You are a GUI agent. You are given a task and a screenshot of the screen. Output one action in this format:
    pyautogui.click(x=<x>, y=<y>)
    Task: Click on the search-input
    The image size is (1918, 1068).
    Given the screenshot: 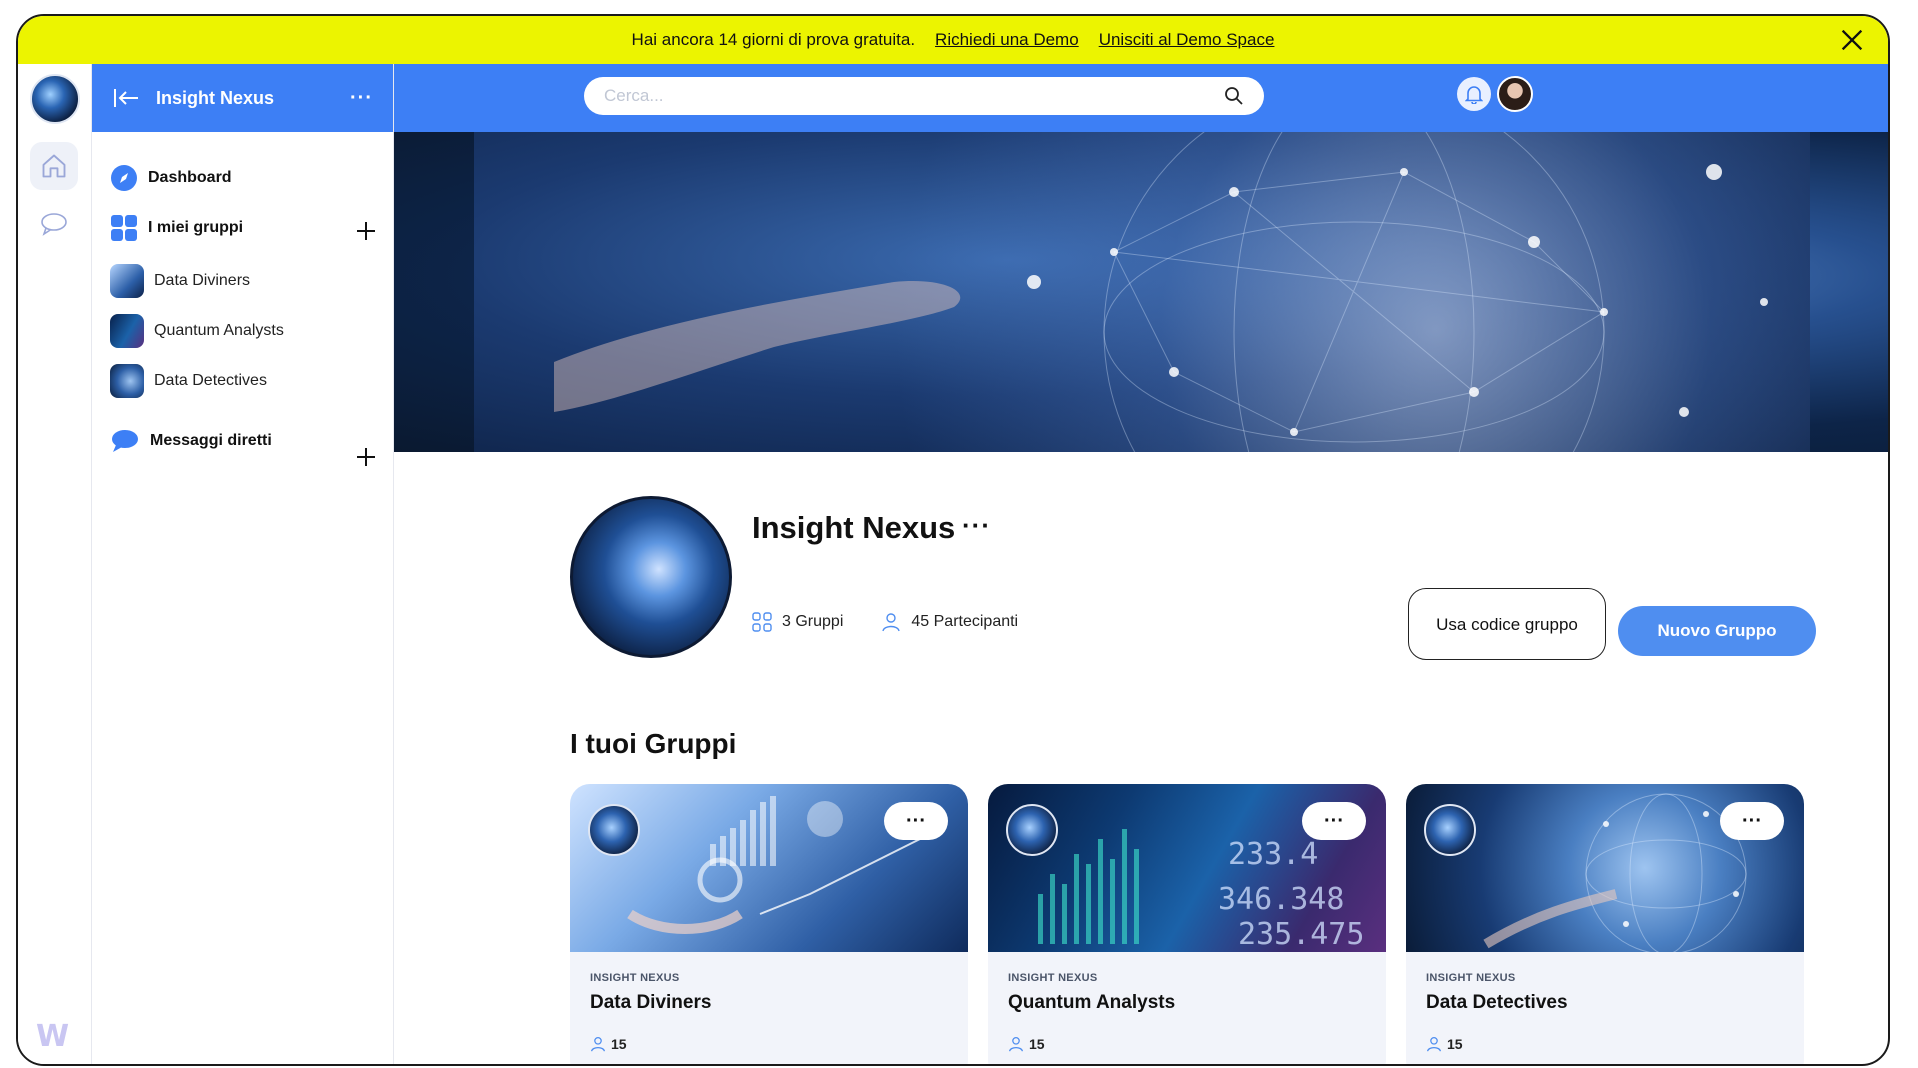 What is the action you would take?
    pyautogui.click(x=914, y=96)
    